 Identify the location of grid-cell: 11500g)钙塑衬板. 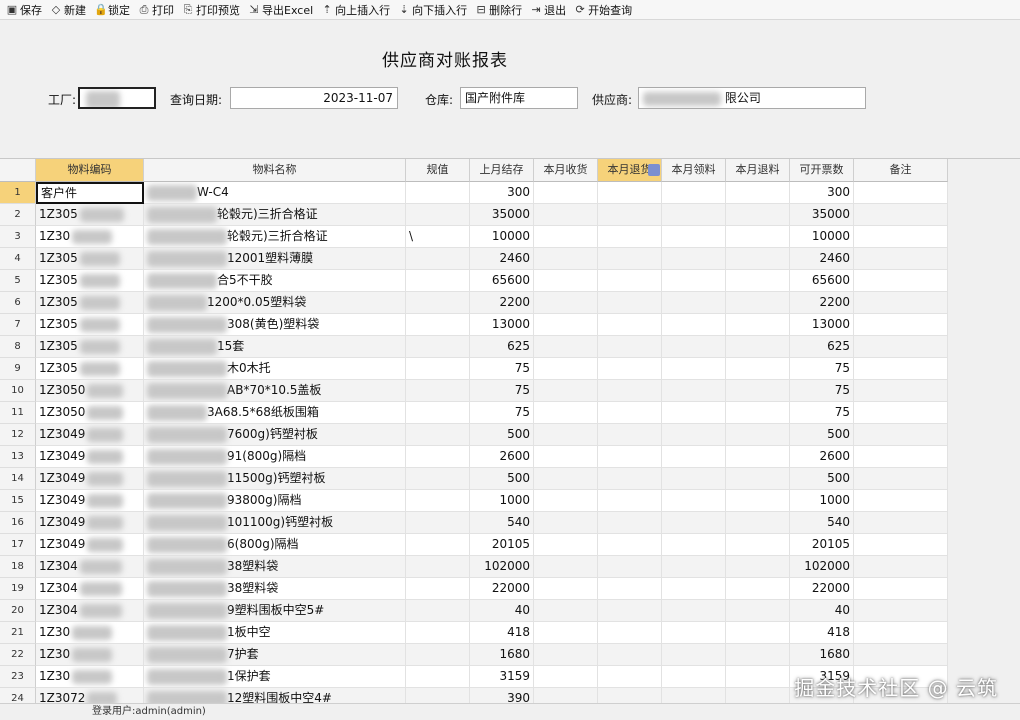
(275, 479).